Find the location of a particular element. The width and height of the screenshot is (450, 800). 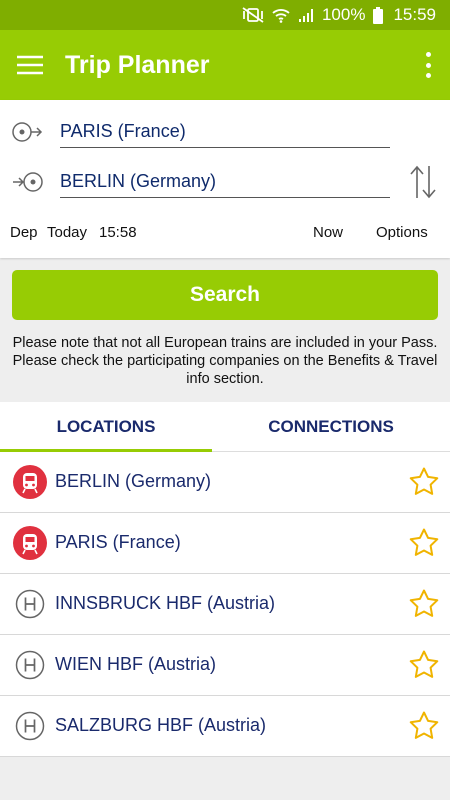

list-item: PARIS (France) is located at coordinates (225, 543).